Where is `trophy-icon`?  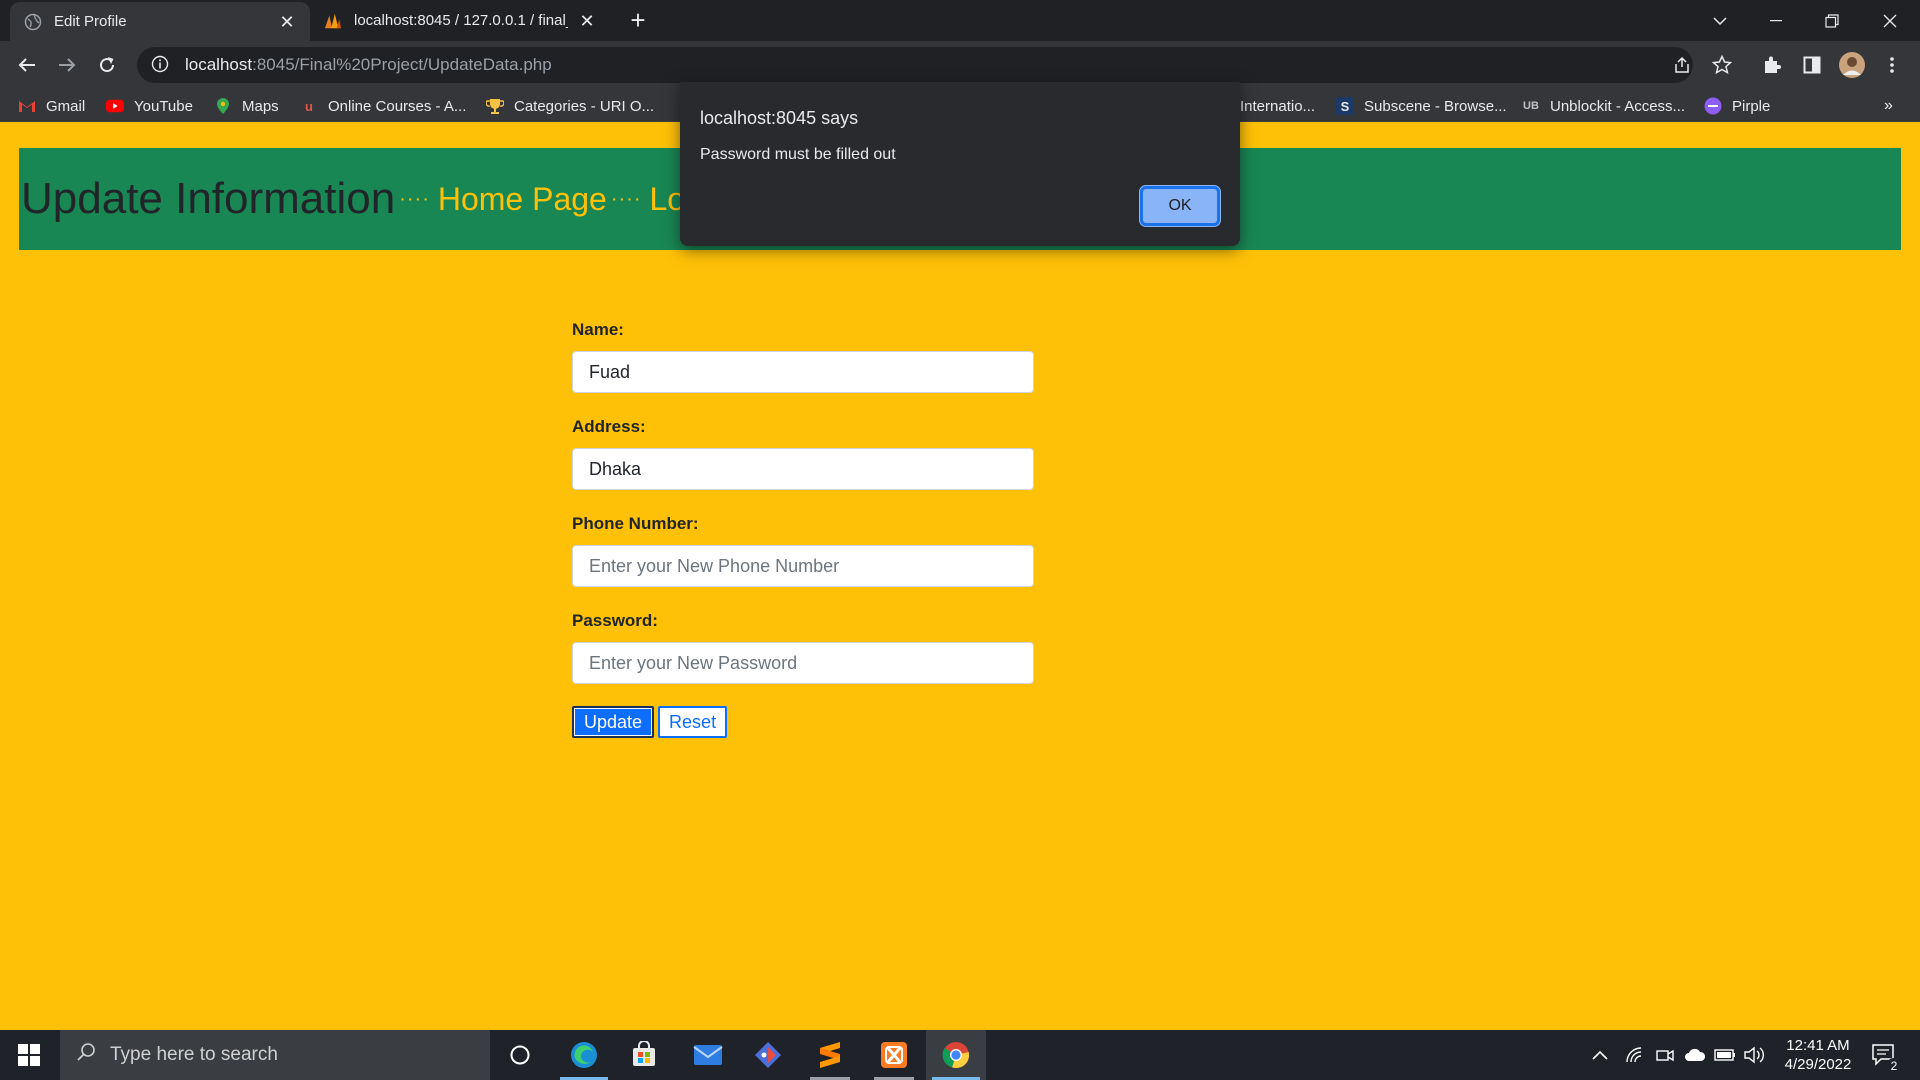
trophy-icon is located at coordinates (495, 106).